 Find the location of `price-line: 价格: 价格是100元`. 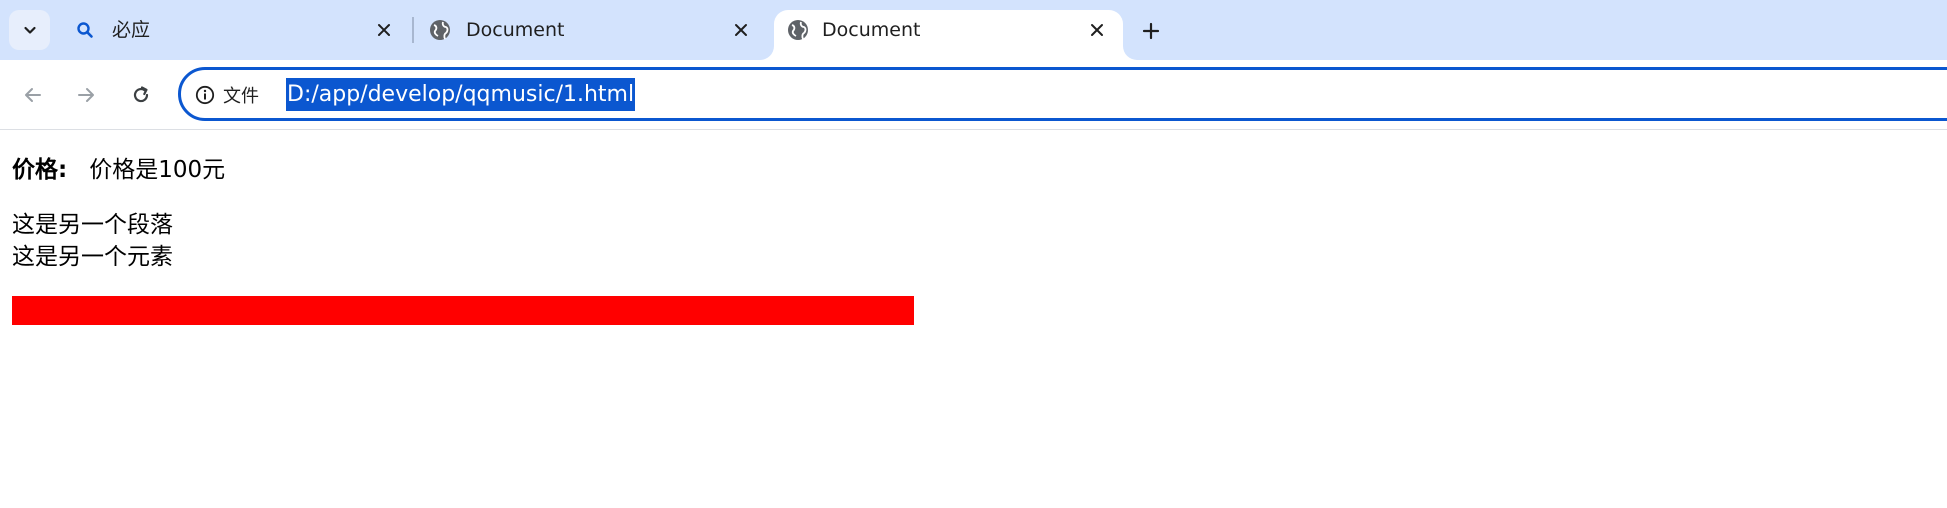

price-line: 价格: 价格是100元 is located at coordinates (118, 170).